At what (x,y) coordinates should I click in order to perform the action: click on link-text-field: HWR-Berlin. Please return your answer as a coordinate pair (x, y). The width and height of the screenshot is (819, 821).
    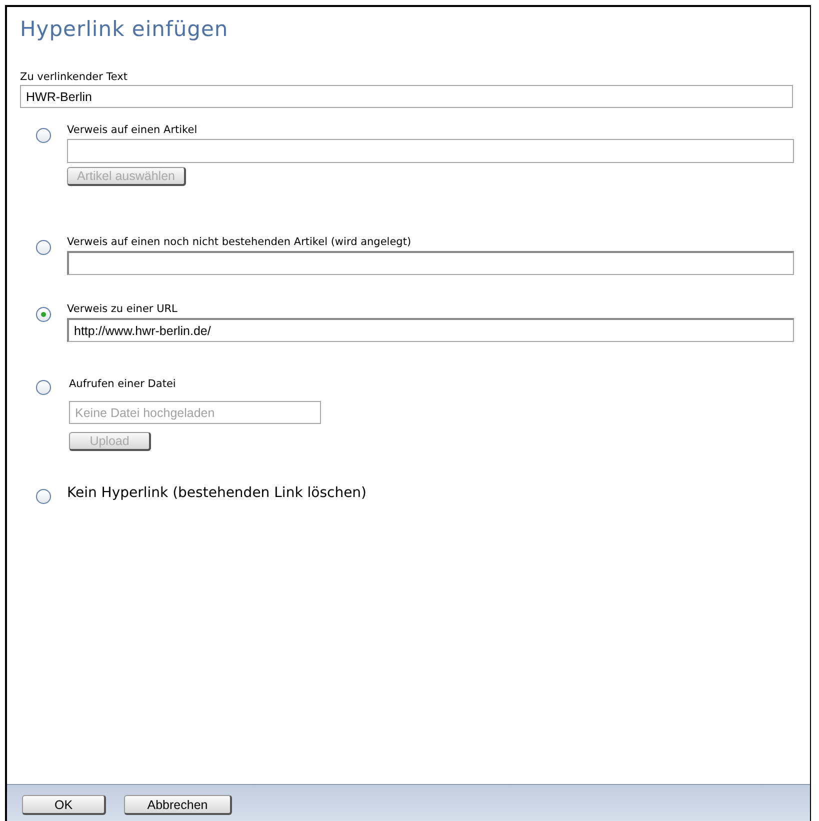
    Looking at the image, I should click on (406, 96).